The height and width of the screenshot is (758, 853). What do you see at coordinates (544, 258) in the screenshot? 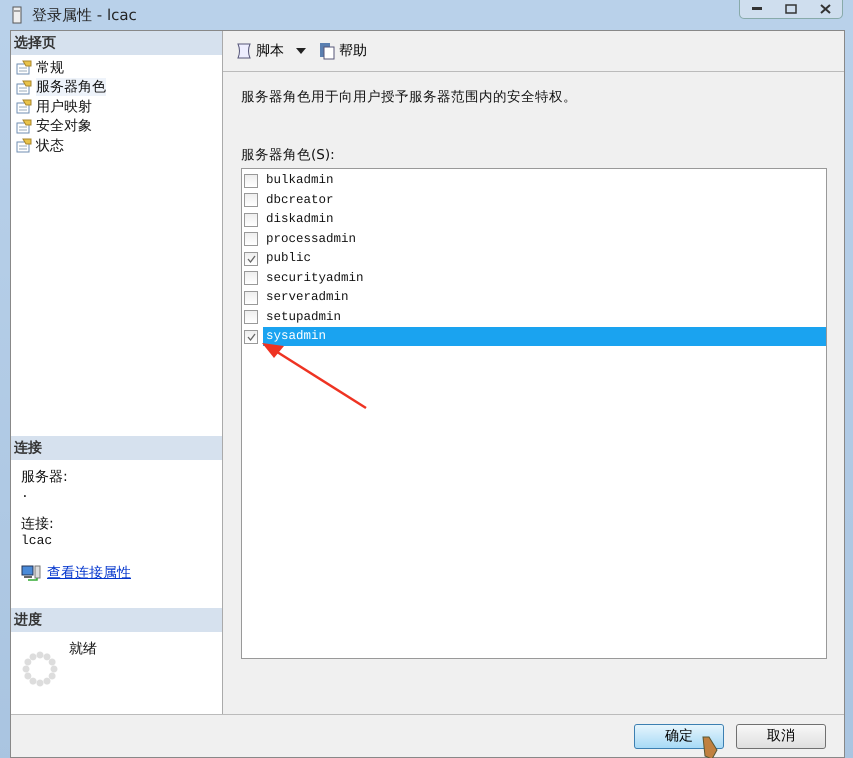
I see `role-item: public` at bounding box center [544, 258].